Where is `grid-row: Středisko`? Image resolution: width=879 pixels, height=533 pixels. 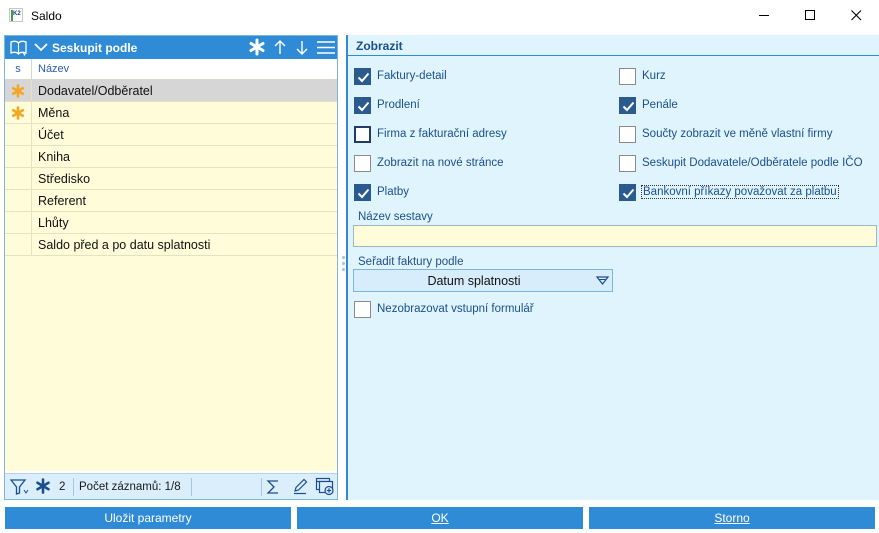
grid-row: Středisko is located at coordinates (171, 179).